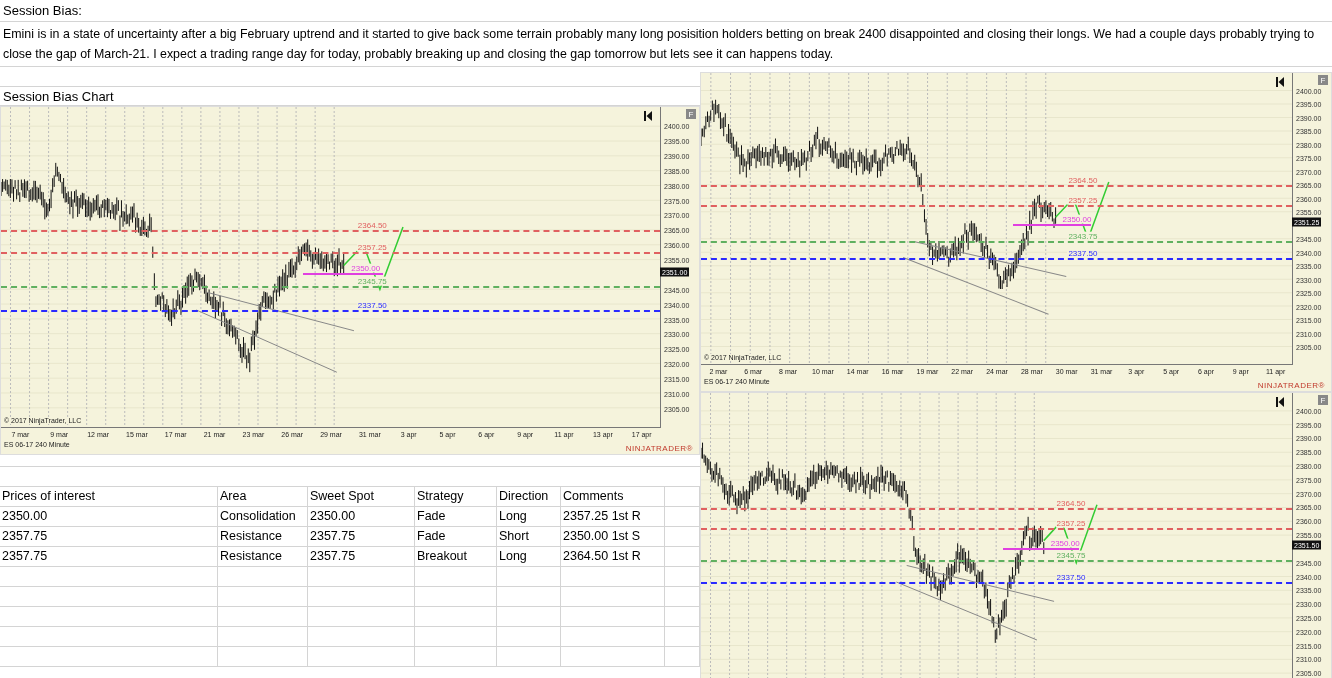  What do you see at coordinates (659, 44) in the screenshot?
I see `bias-paragraph: Emini is in a state of uncertainty after a big February uptrend and it started to give back some terrain probably many long posisition holders betting on break 2400 disappointed and closing their longs. We had a couple days probably trying to close the gap of March-21. I expect a trading range day for today, probably breaking up and closing the gap tomorrow but lets see it can happens today.` at bounding box center [659, 44].